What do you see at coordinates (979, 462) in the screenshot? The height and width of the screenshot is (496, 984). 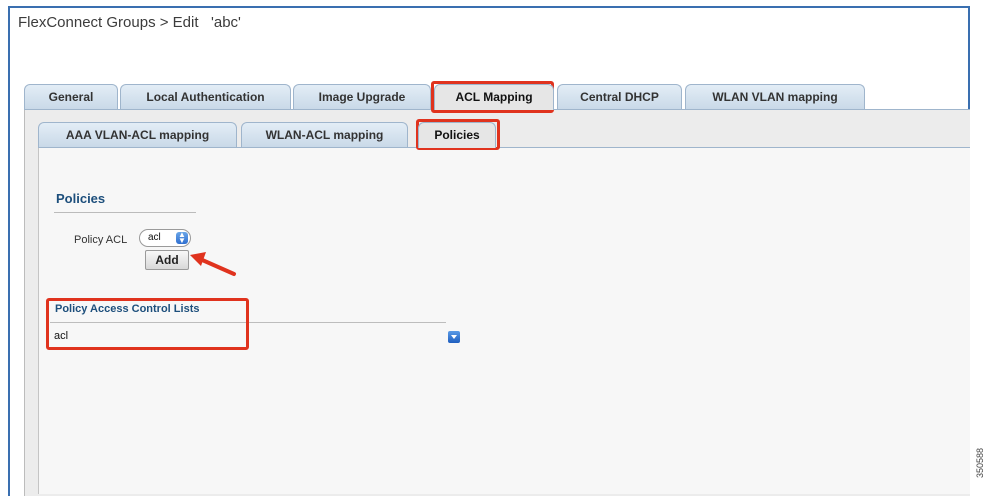 I see `figure-id: 350588` at bounding box center [979, 462].